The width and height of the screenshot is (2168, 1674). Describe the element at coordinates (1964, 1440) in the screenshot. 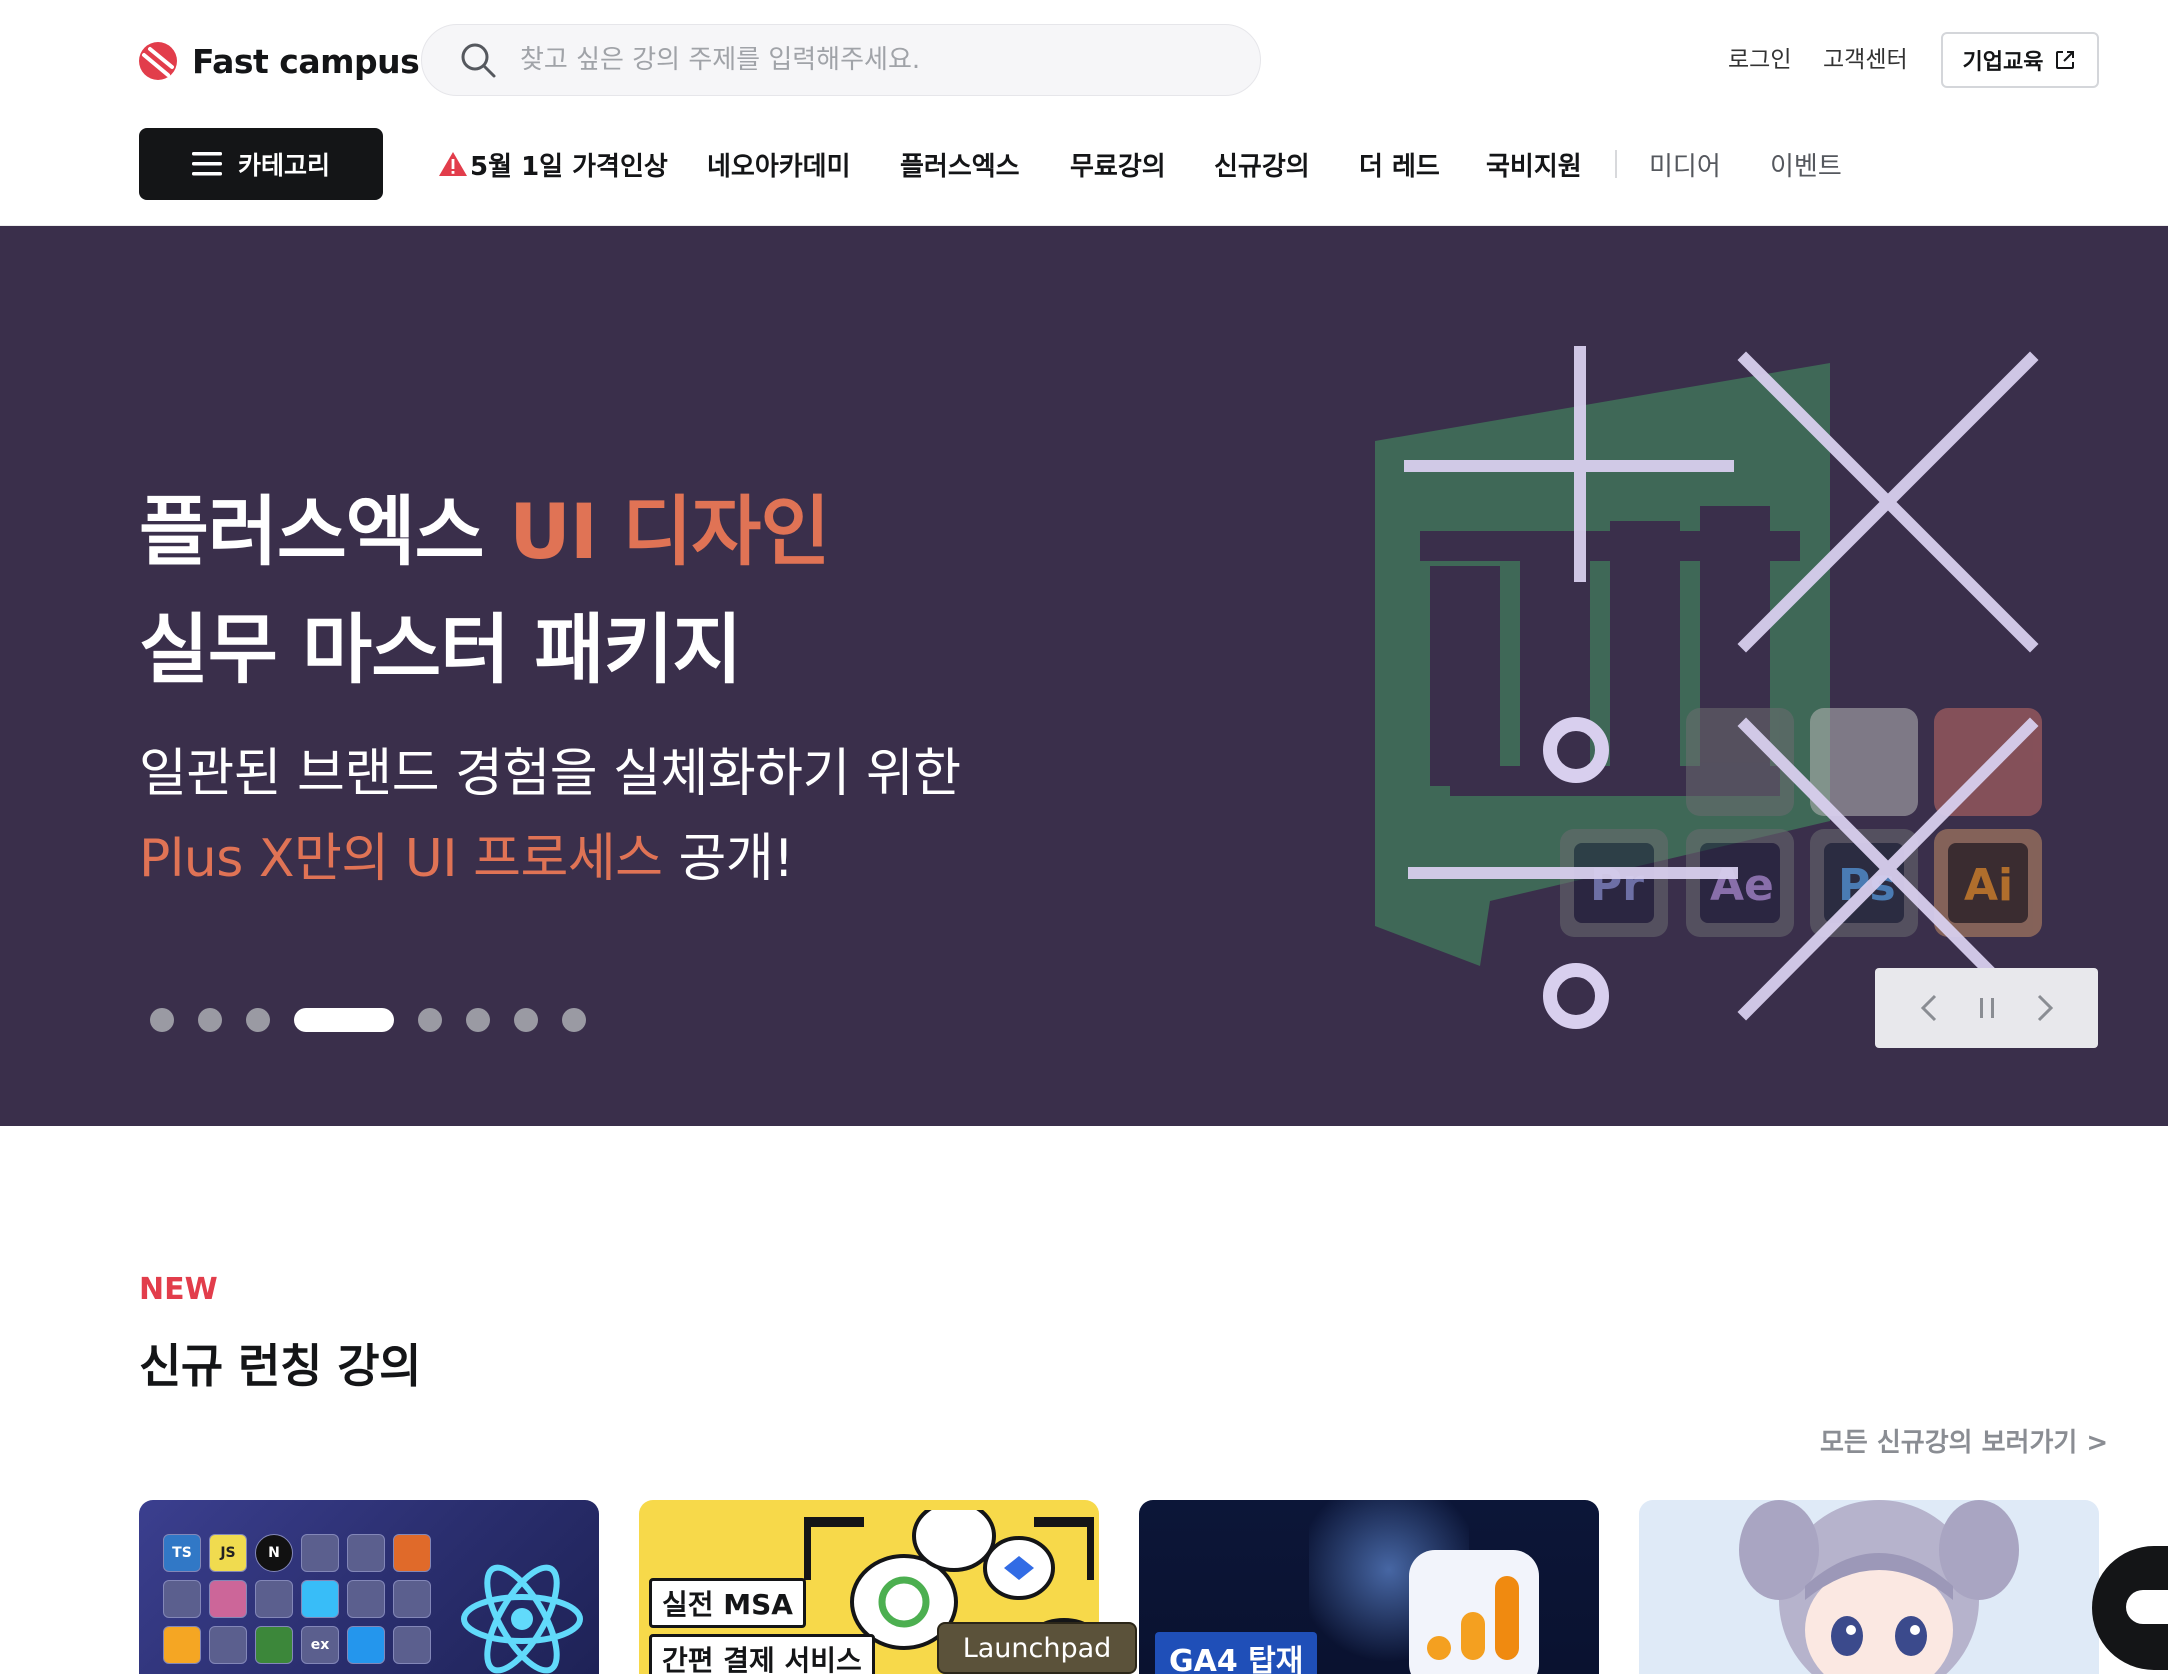

I see `see-all-new-courses-link: 모든 신규강의 보러가기 >` at that location.